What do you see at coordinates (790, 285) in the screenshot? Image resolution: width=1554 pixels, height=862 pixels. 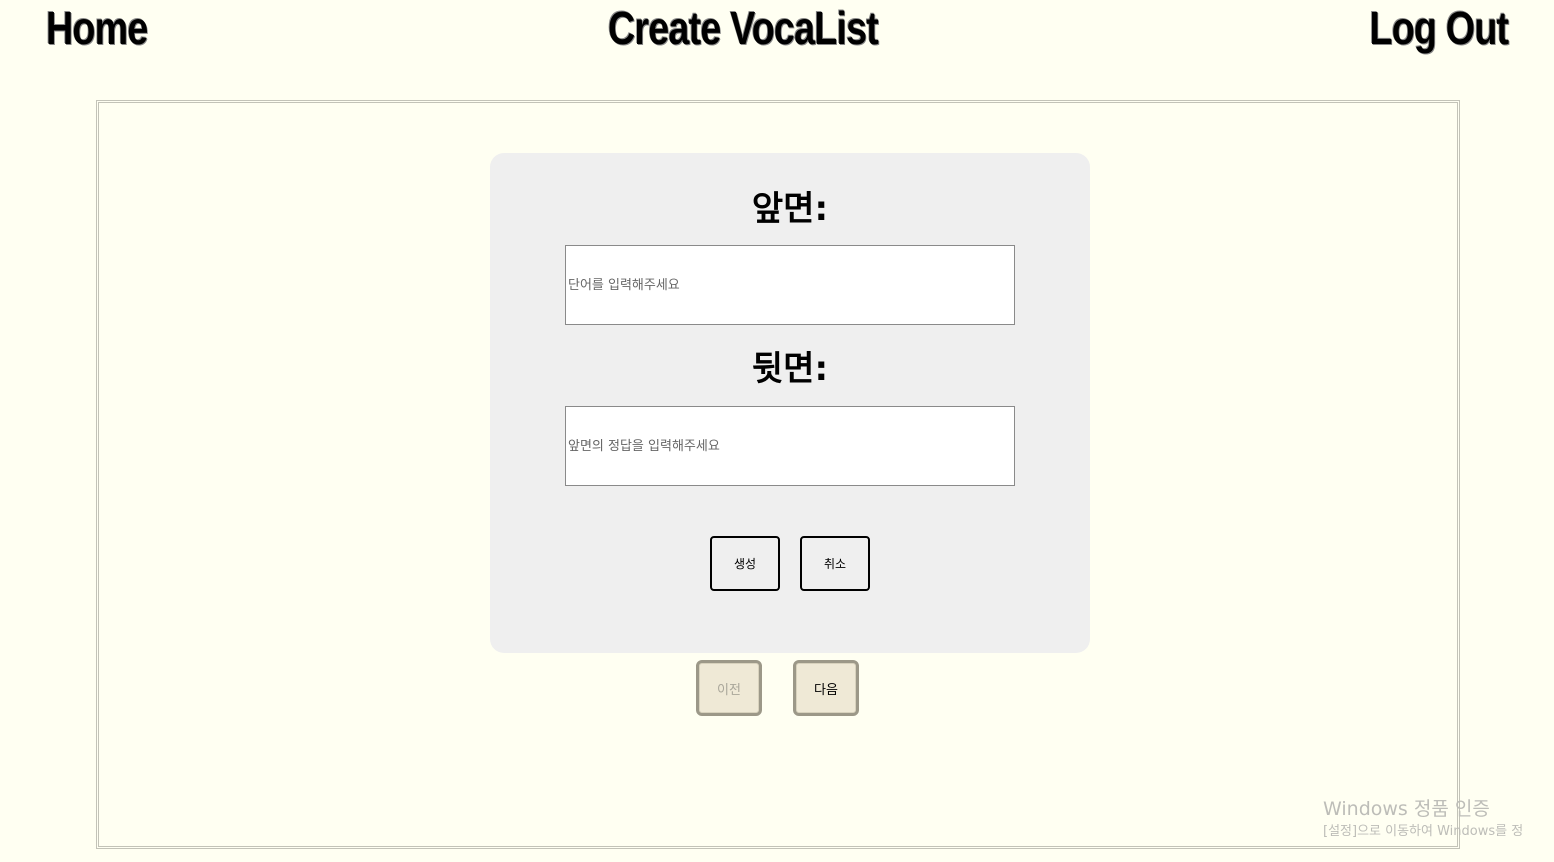 I see `front-input` at bounding box center [790, 285].